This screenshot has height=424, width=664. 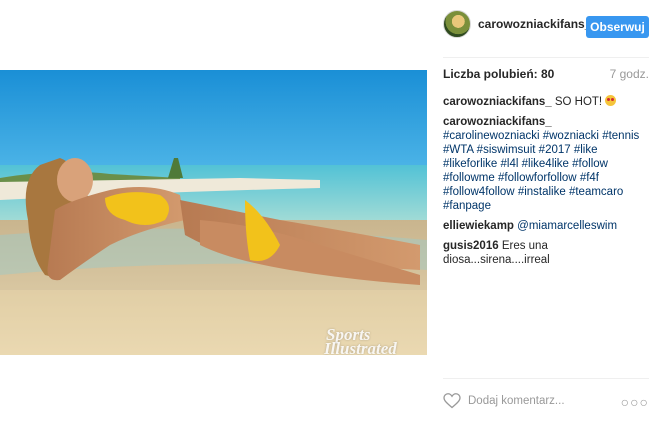 I want to click on username-link: carowozniackifans_, so click(x=534, y=24).